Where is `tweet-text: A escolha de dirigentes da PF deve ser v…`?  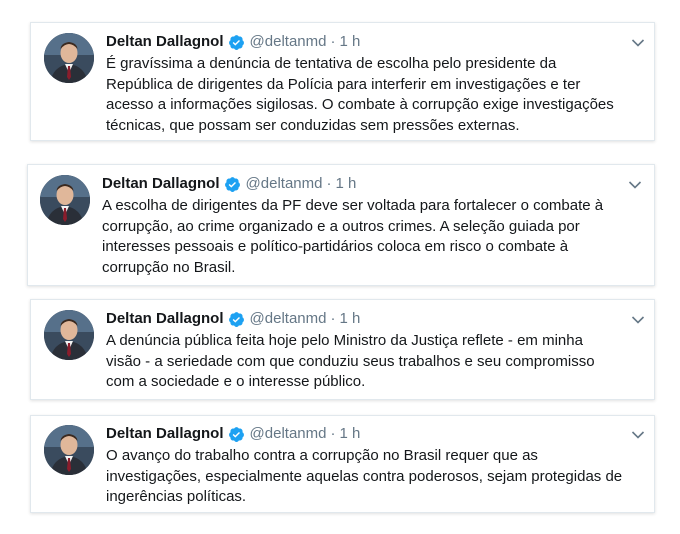 tweet-text: A escolha de dirigentes da PF deve ser v… is located at coordinates (353, 236).